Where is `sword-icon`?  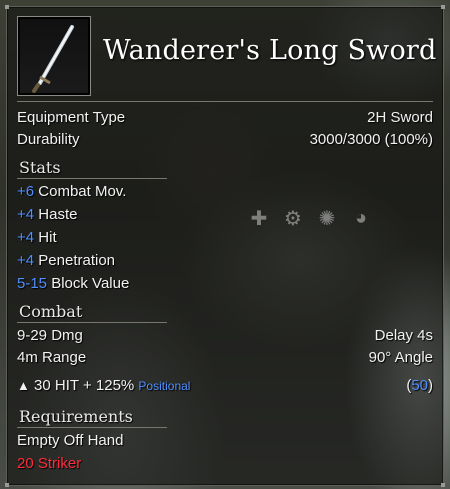
sword-icon is located at coordinates (53, 59).